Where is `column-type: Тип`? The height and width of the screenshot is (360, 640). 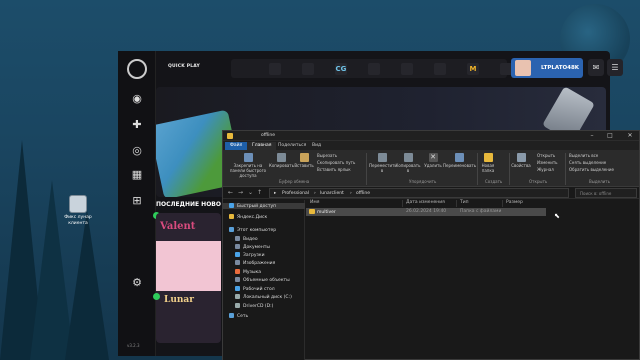
column-type: Тип is located at coordinates (464, 202).